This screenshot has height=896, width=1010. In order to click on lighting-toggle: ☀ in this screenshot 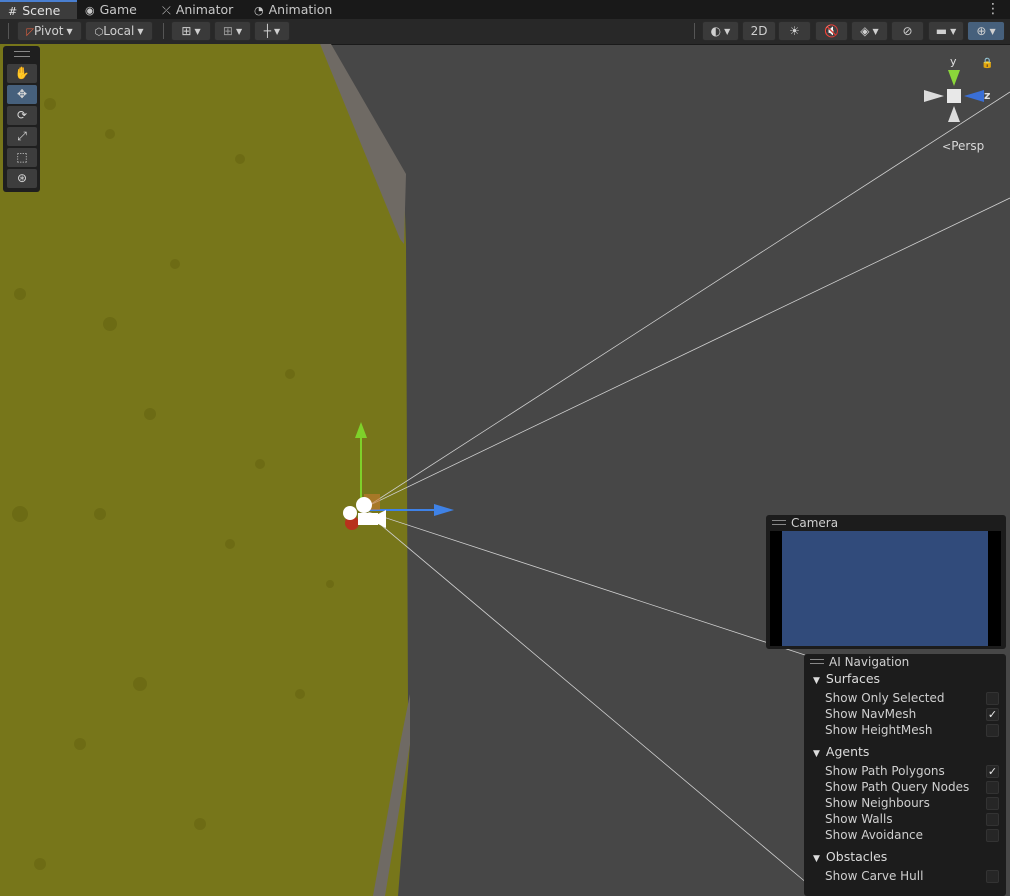, I will do `click(794, 31)`.